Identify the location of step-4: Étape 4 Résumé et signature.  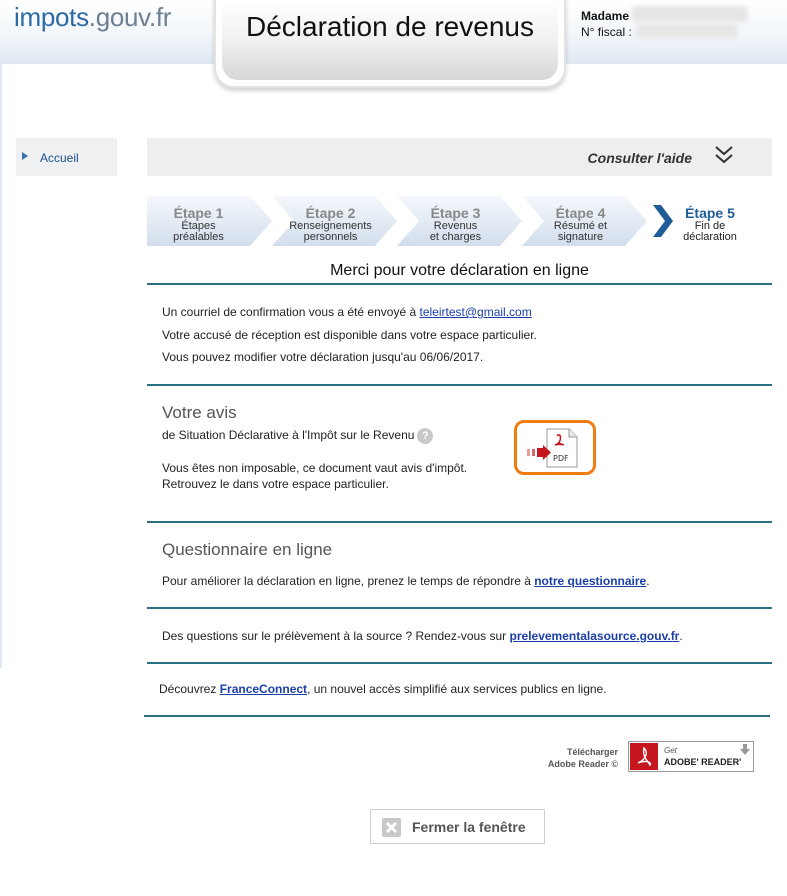
(584, 221).